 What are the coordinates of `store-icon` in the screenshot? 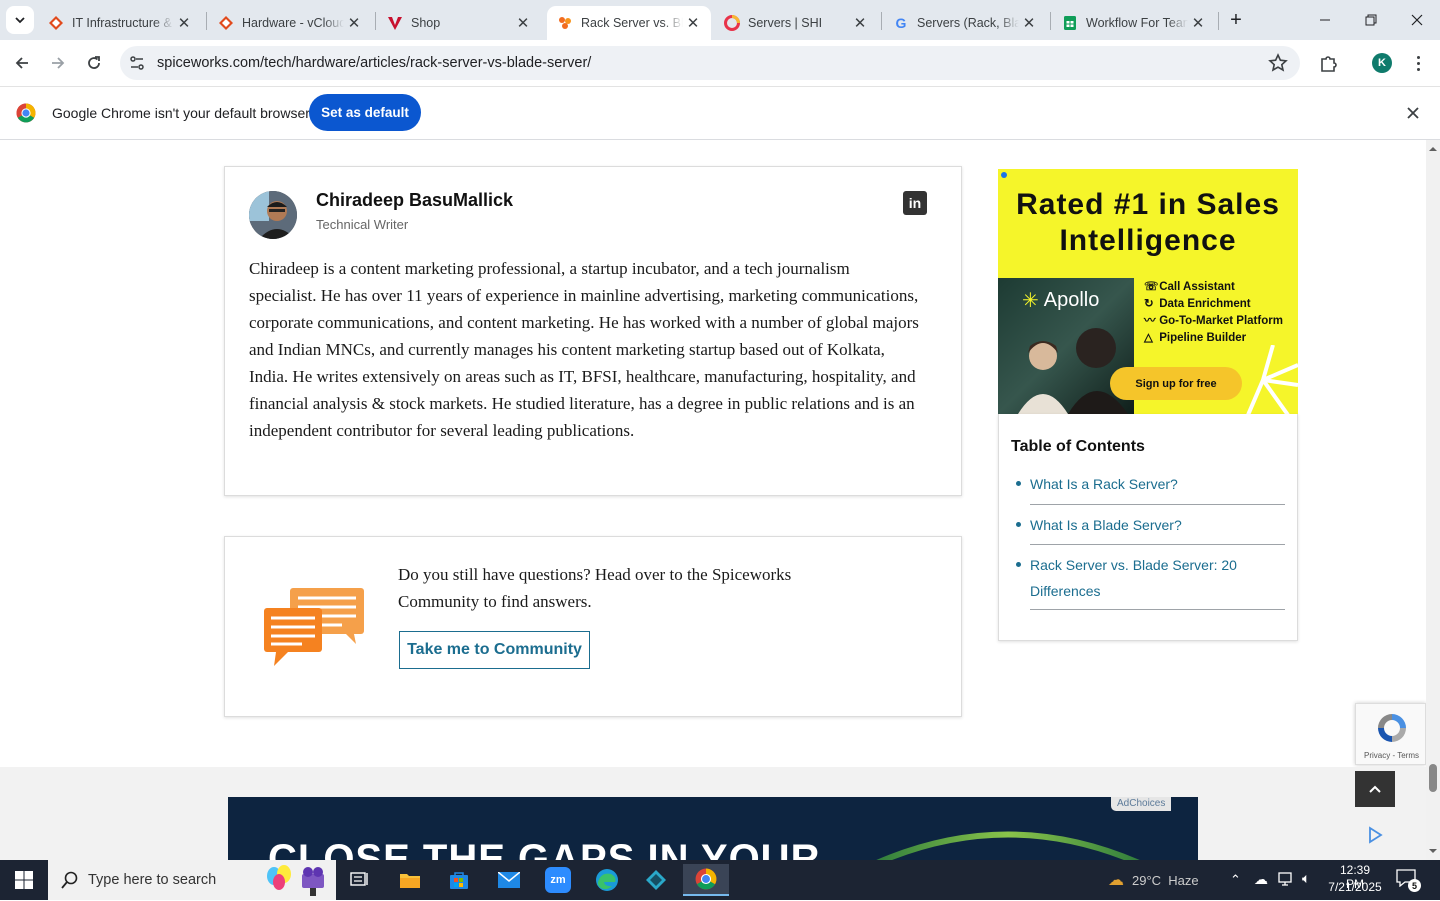 It's located at (459, 880).